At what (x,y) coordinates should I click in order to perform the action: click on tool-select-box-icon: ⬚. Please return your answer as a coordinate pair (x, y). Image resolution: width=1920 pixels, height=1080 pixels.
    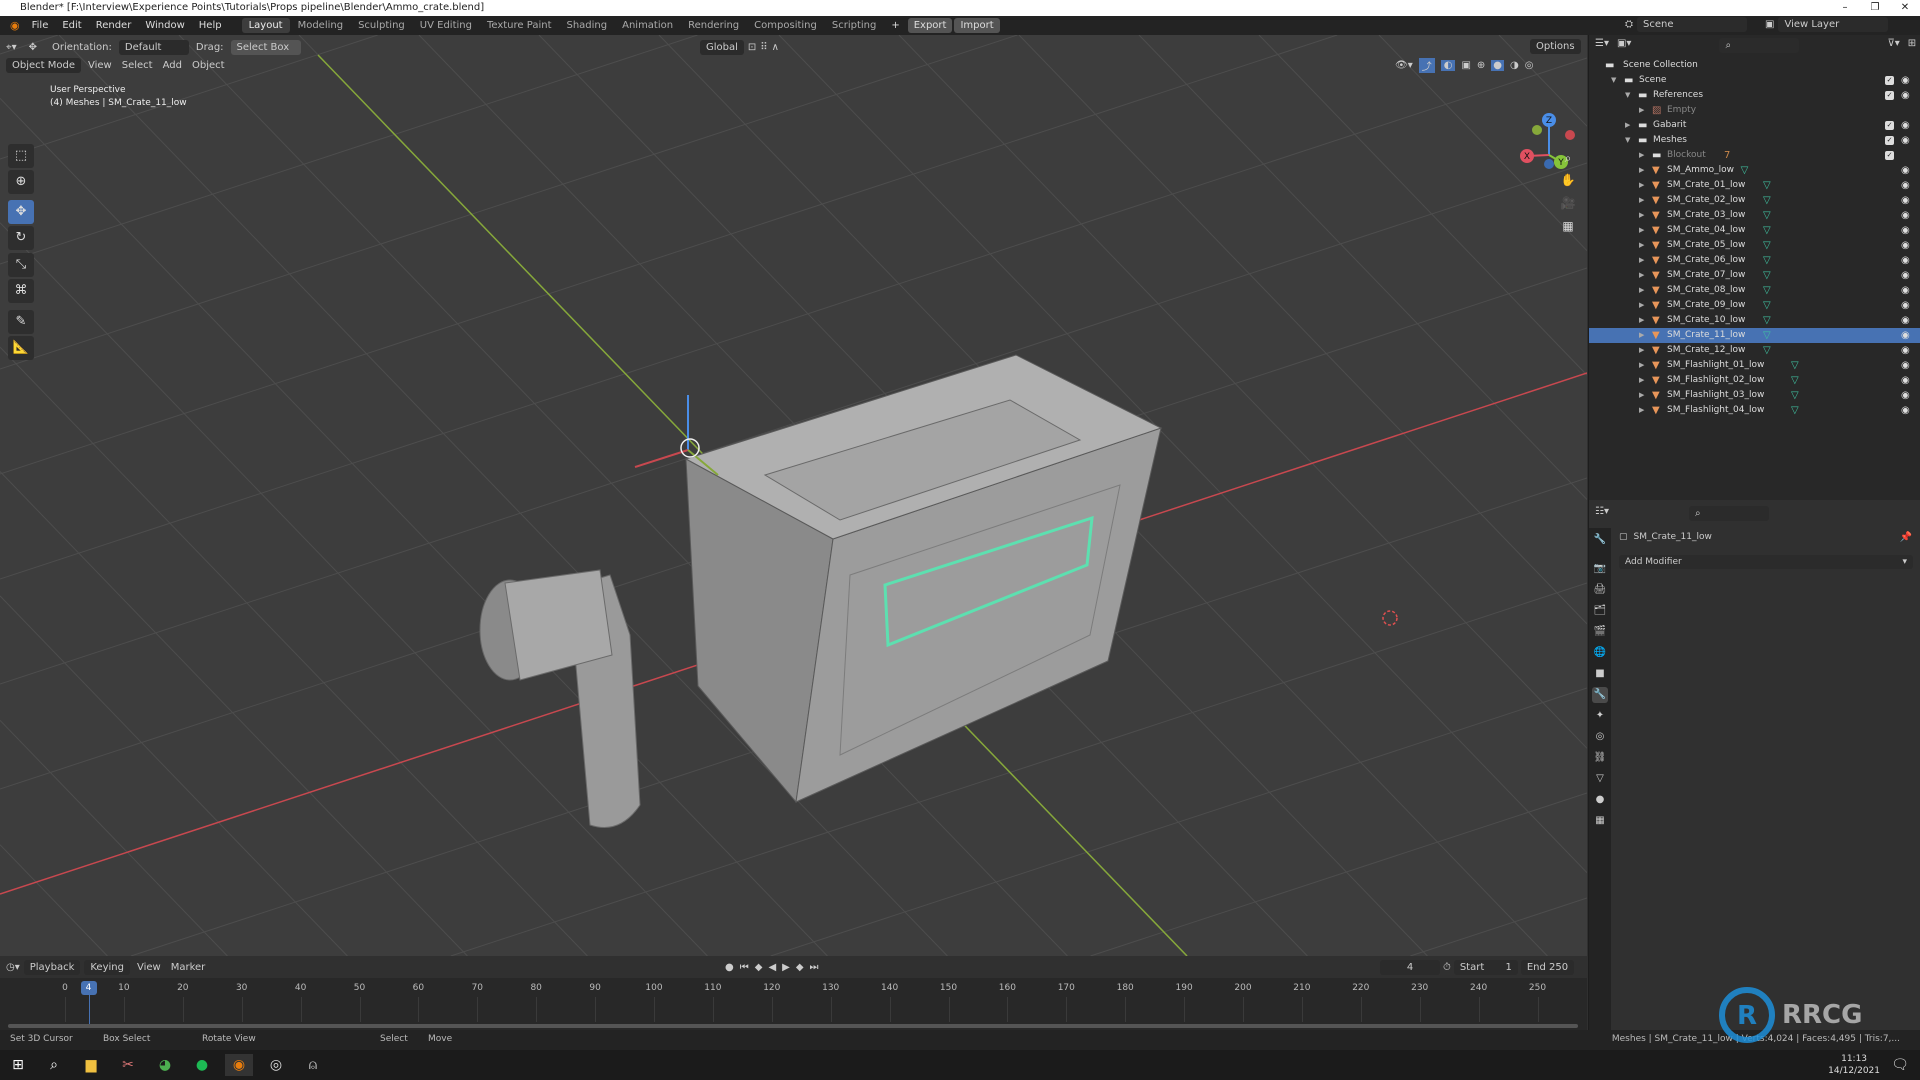
    Looking at the image, I should click on (21, 156).